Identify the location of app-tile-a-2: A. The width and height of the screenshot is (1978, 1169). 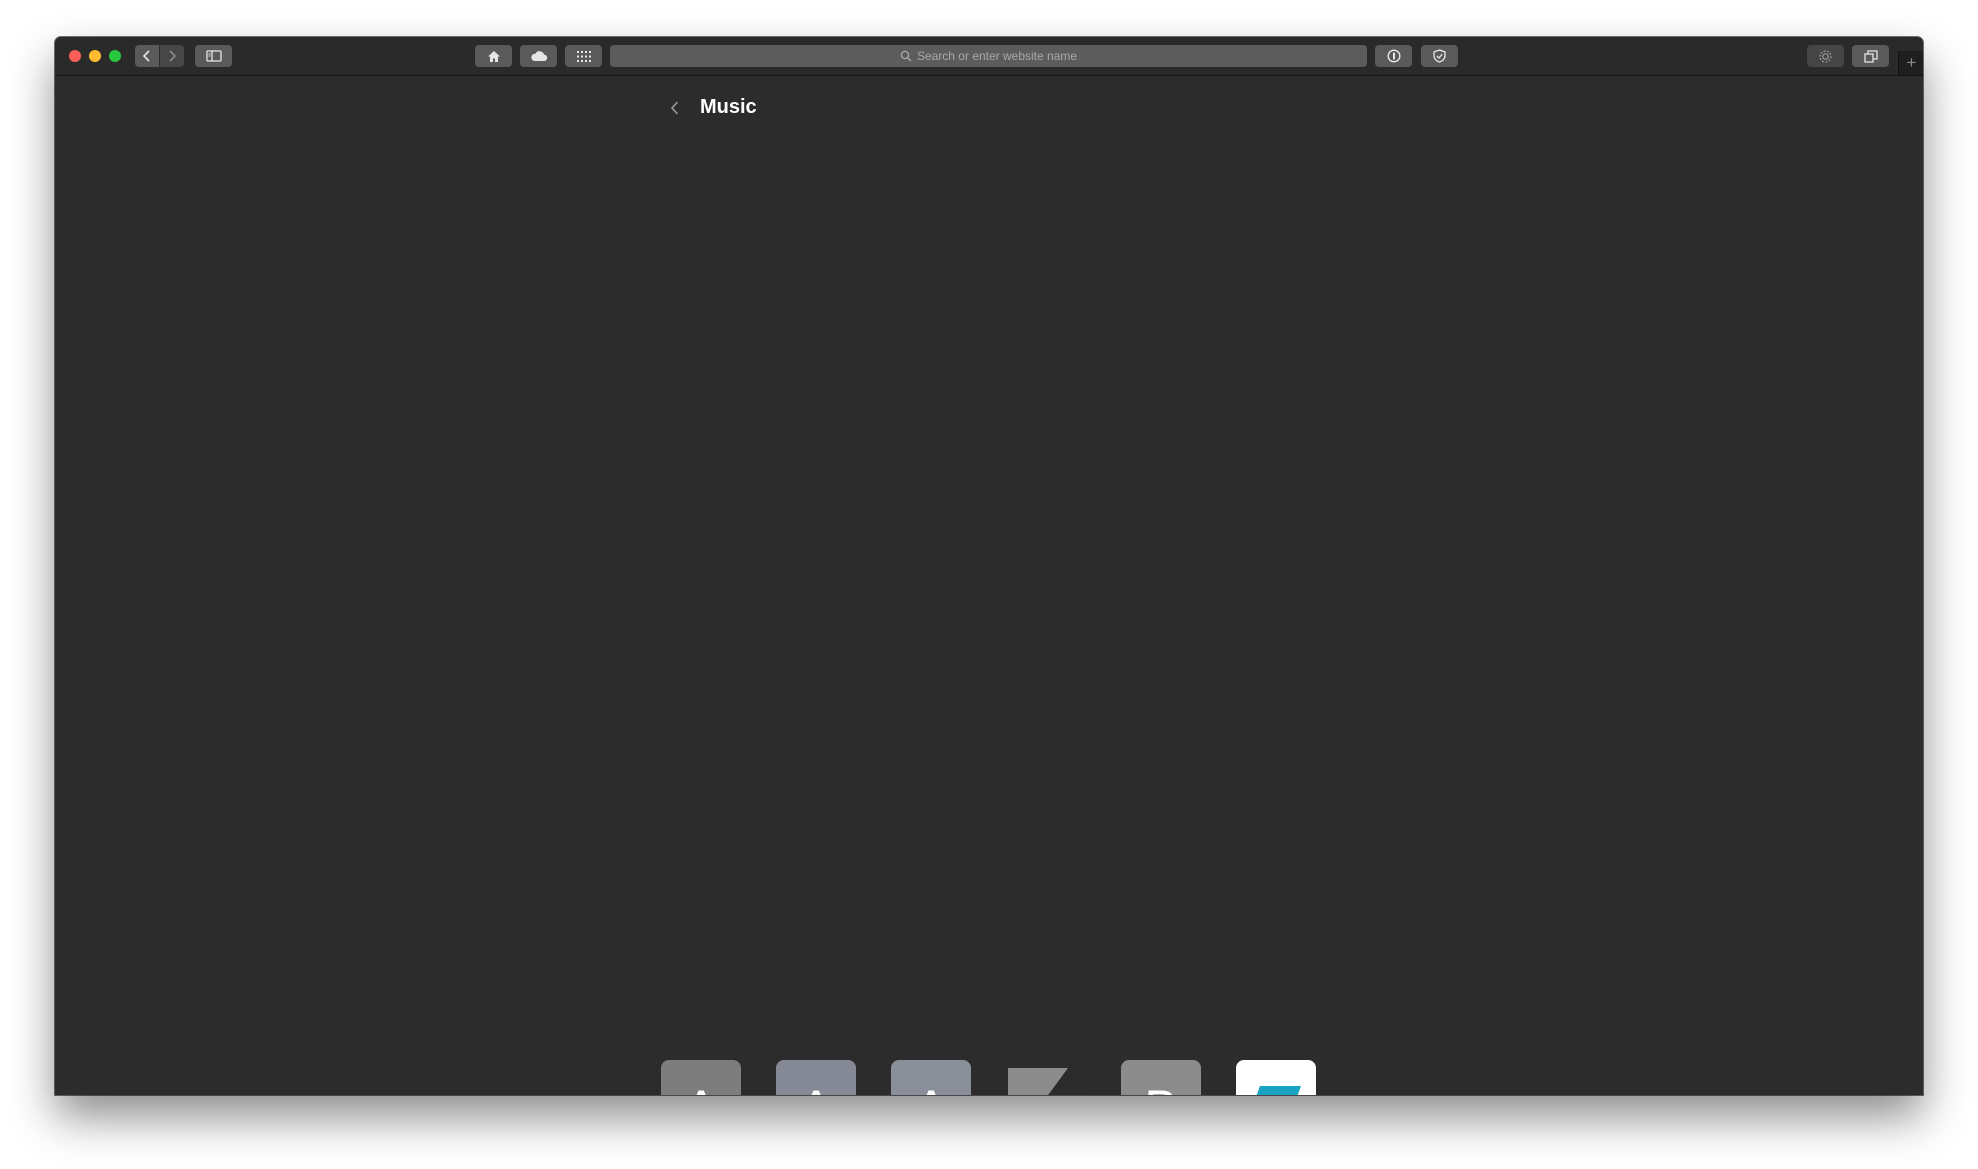
(816, 1077).